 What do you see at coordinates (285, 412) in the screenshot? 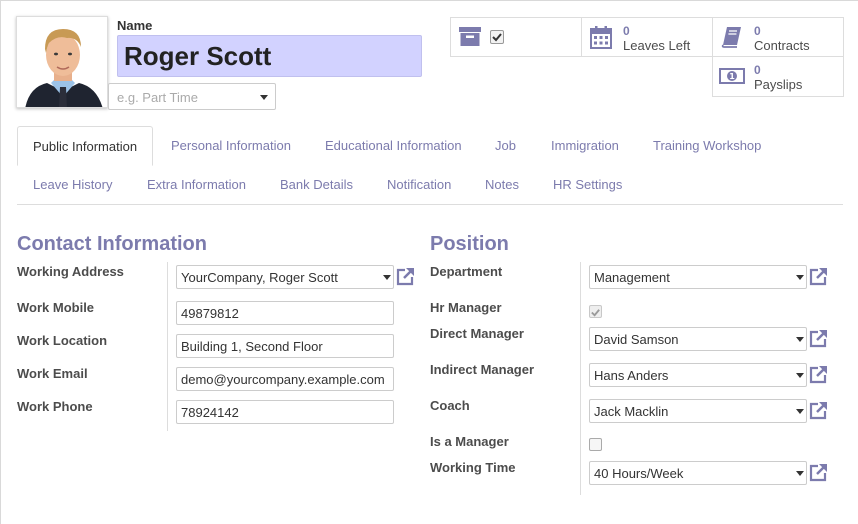
I see `work-phone-field: 78924142` at bounding box center [285, 412].